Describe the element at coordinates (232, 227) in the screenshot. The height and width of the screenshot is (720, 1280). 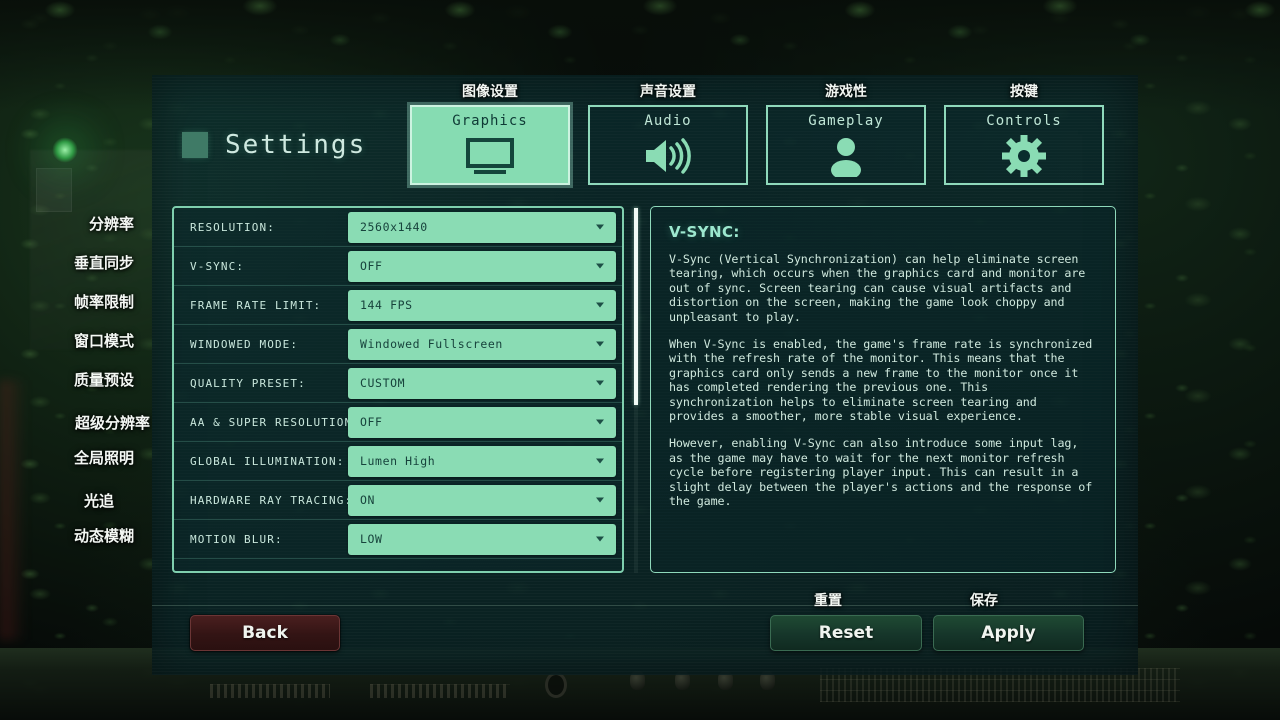
I see `option-label: RESOLUTION:` at that location.